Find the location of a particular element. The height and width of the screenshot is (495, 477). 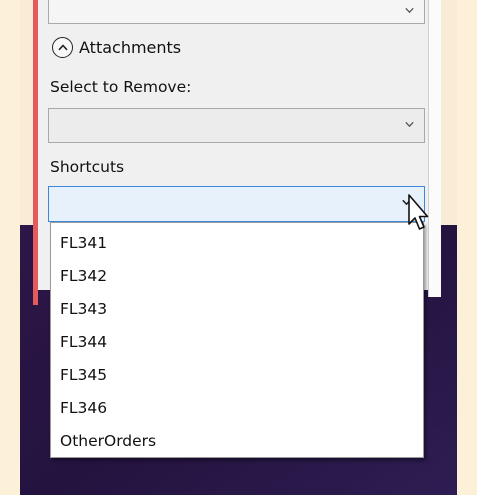

select-to-remove-label: Select to Remove: is located at coordinates (121, 87).